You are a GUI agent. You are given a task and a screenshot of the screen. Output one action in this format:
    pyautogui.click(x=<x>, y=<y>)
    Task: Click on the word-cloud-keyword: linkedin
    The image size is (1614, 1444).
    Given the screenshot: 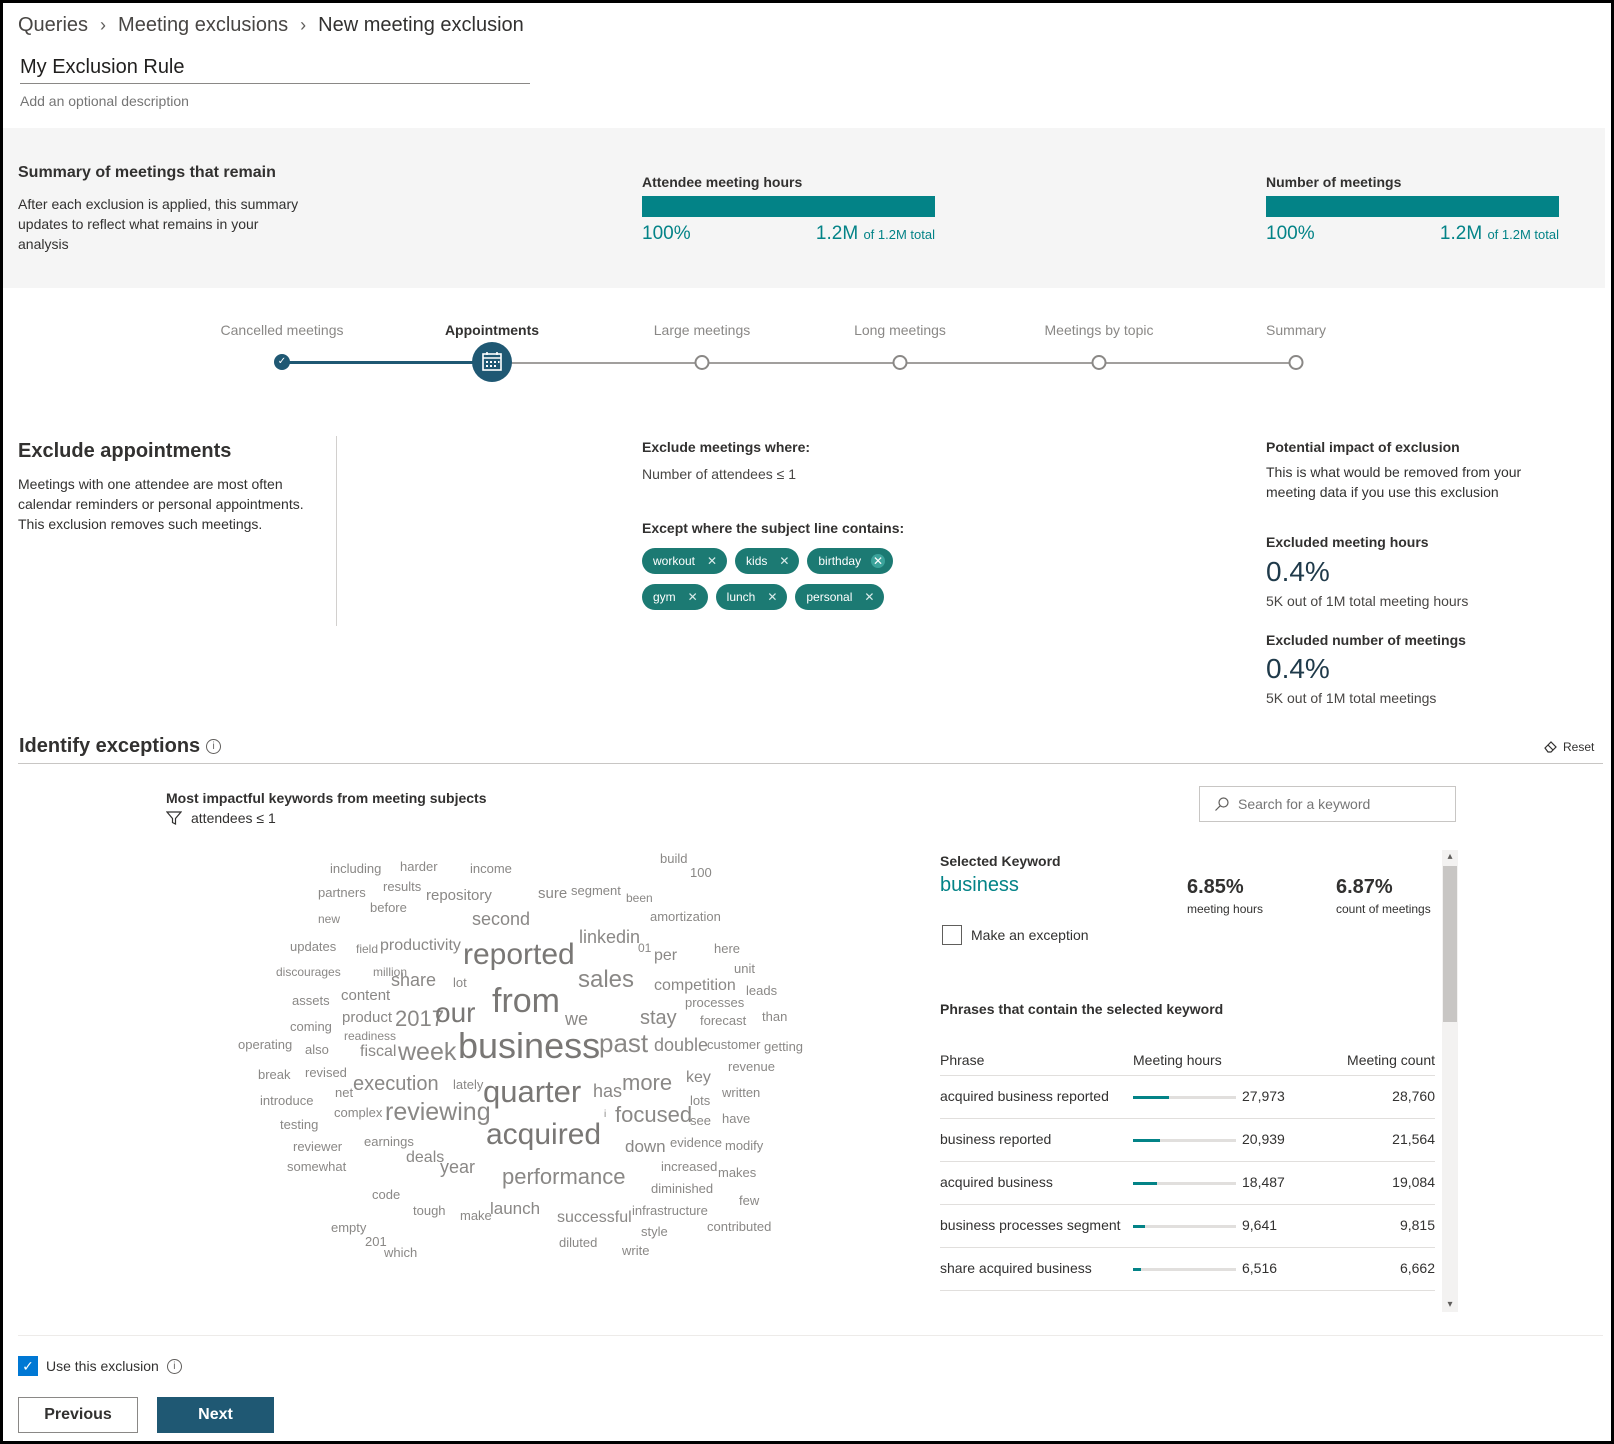 What is the action you would take?
    pyautogui.click(x=609, y=937)
    